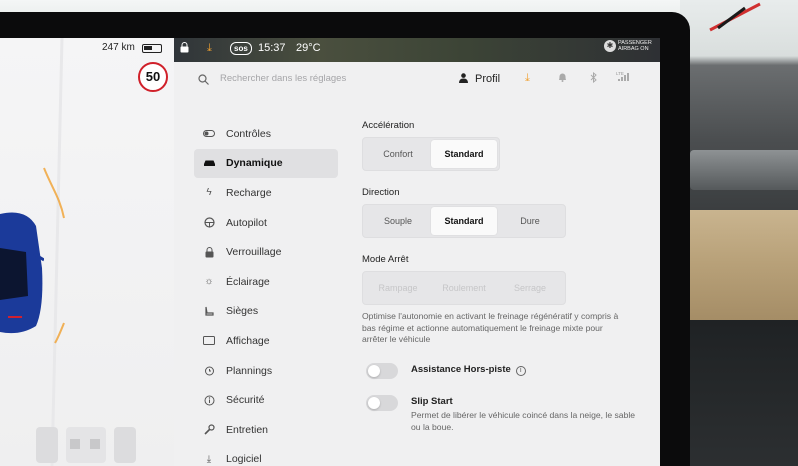 This screenshot has width=798, height=466. I want to click on offroad-assist-toggle, so click(382, 371).